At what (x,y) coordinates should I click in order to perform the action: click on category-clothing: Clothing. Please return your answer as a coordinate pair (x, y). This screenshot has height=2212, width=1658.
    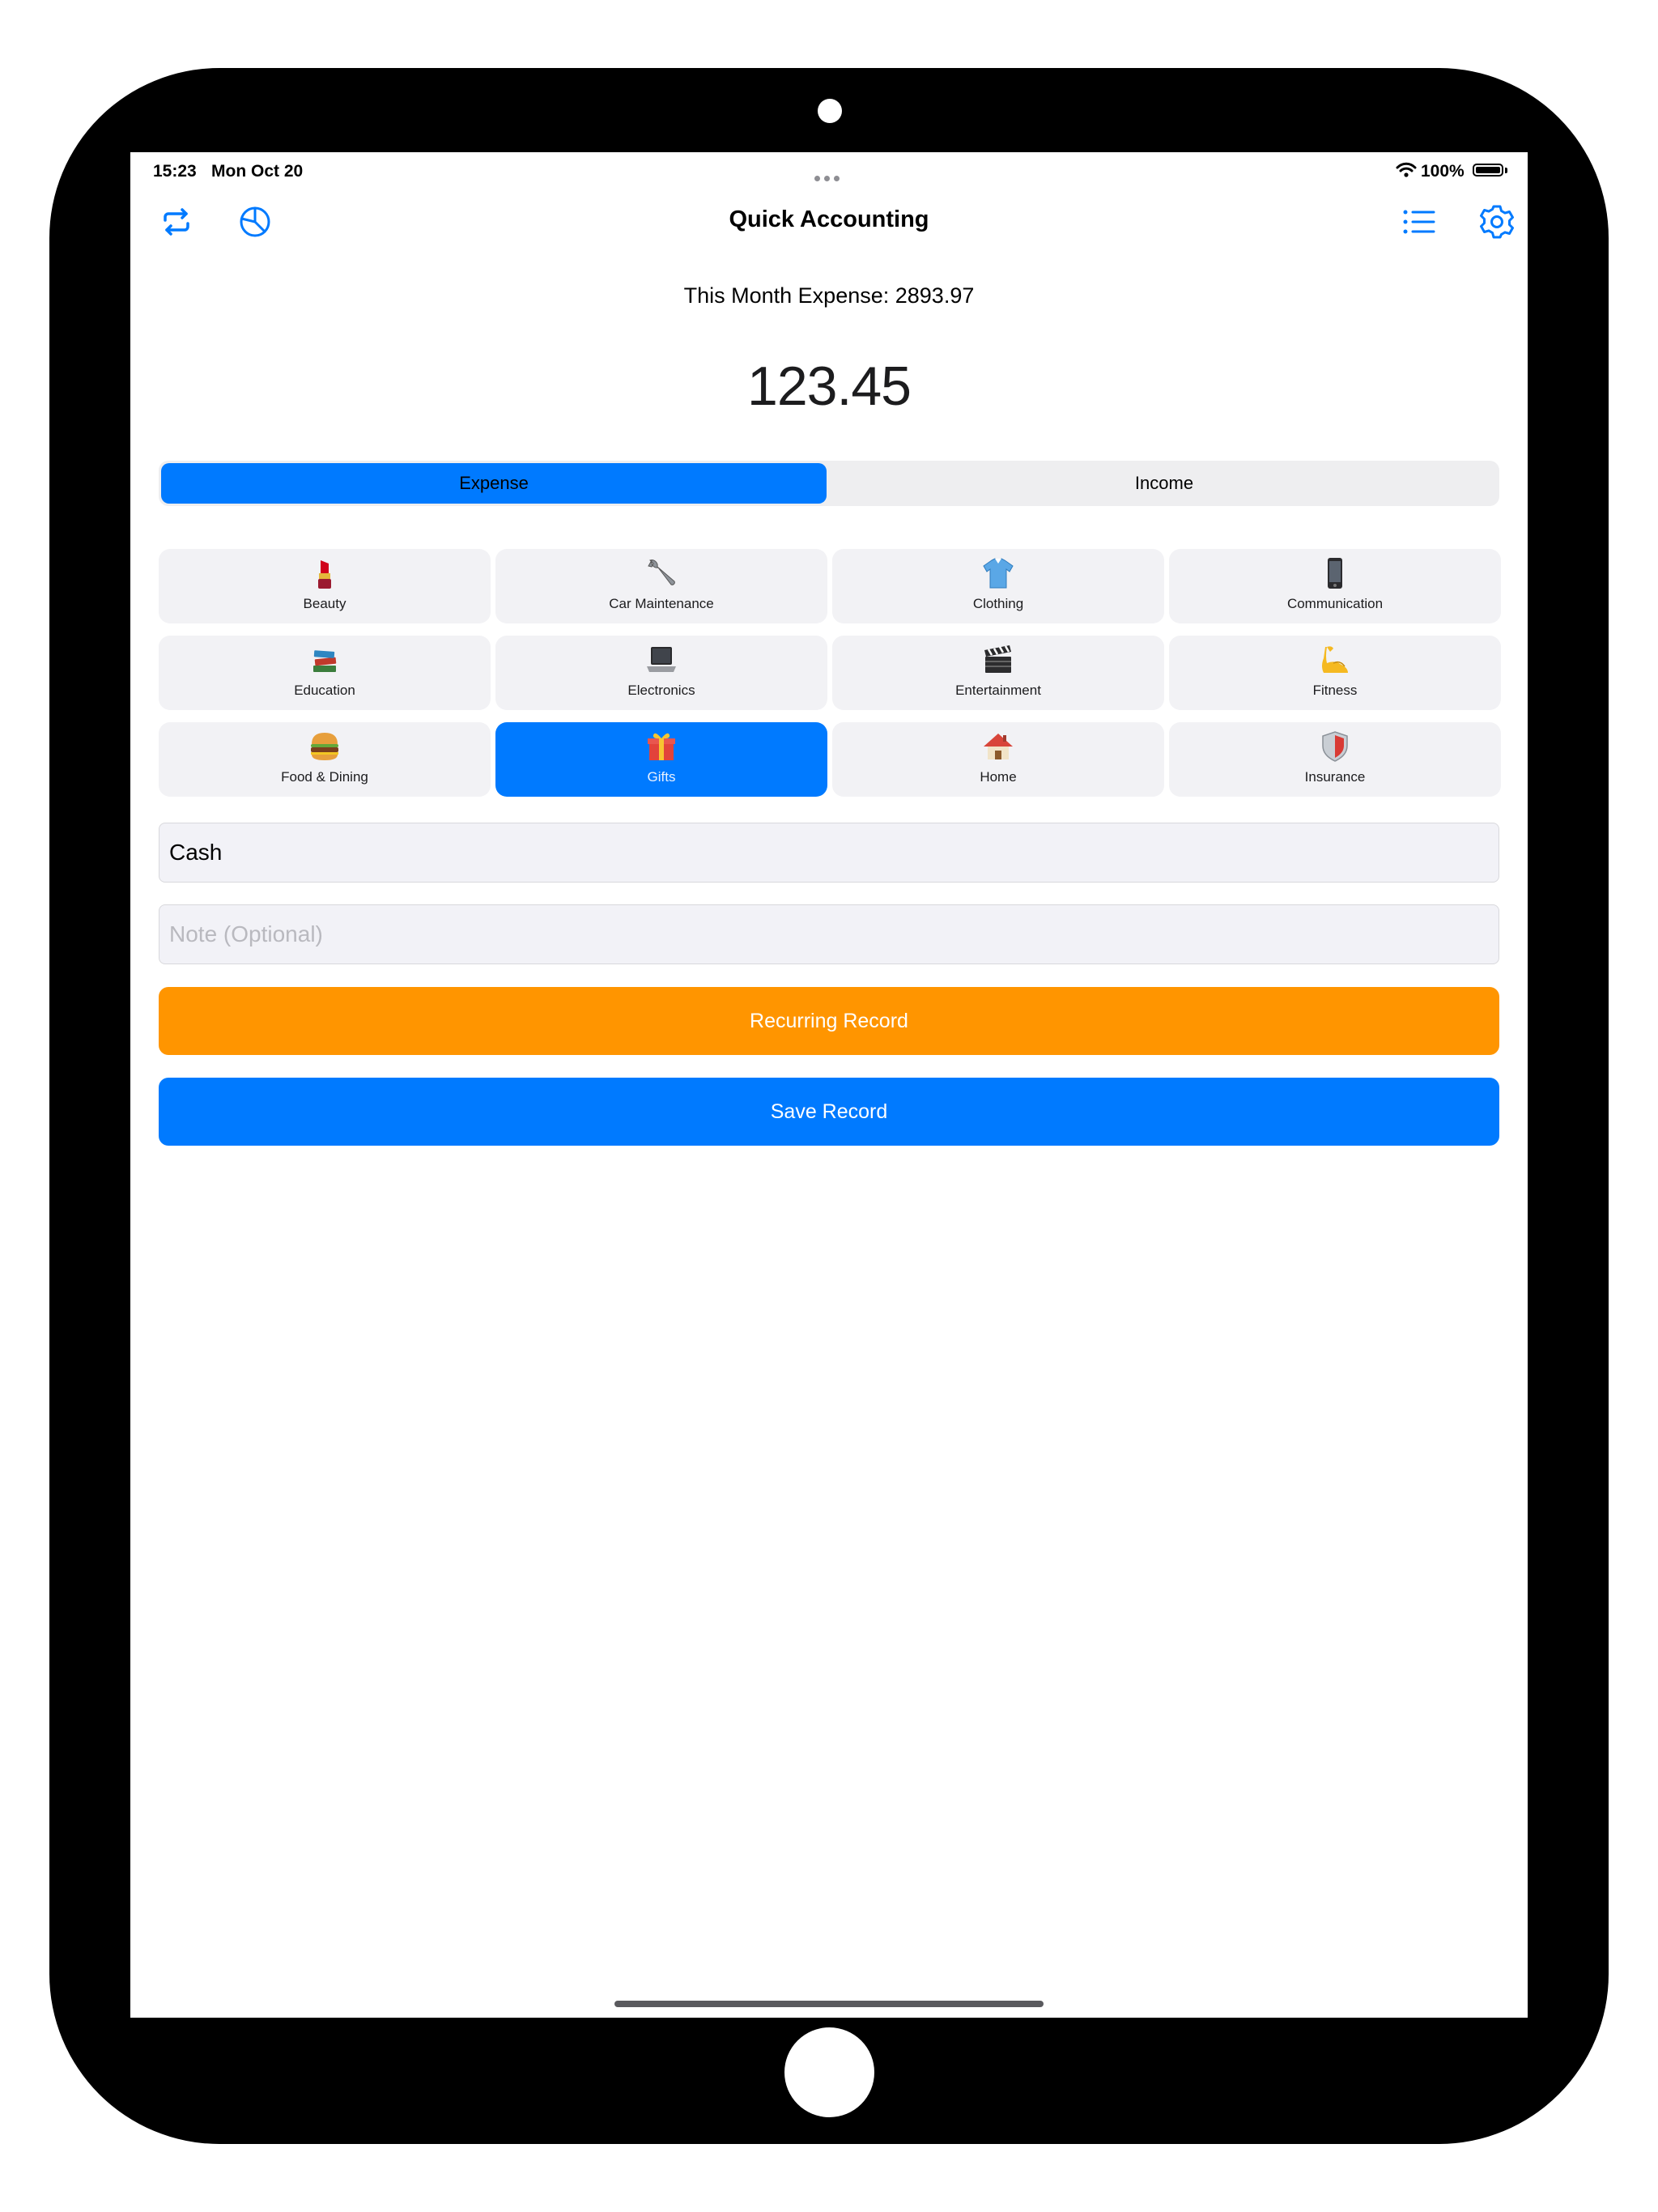
    Looking at the image, I should click on (998, 586).